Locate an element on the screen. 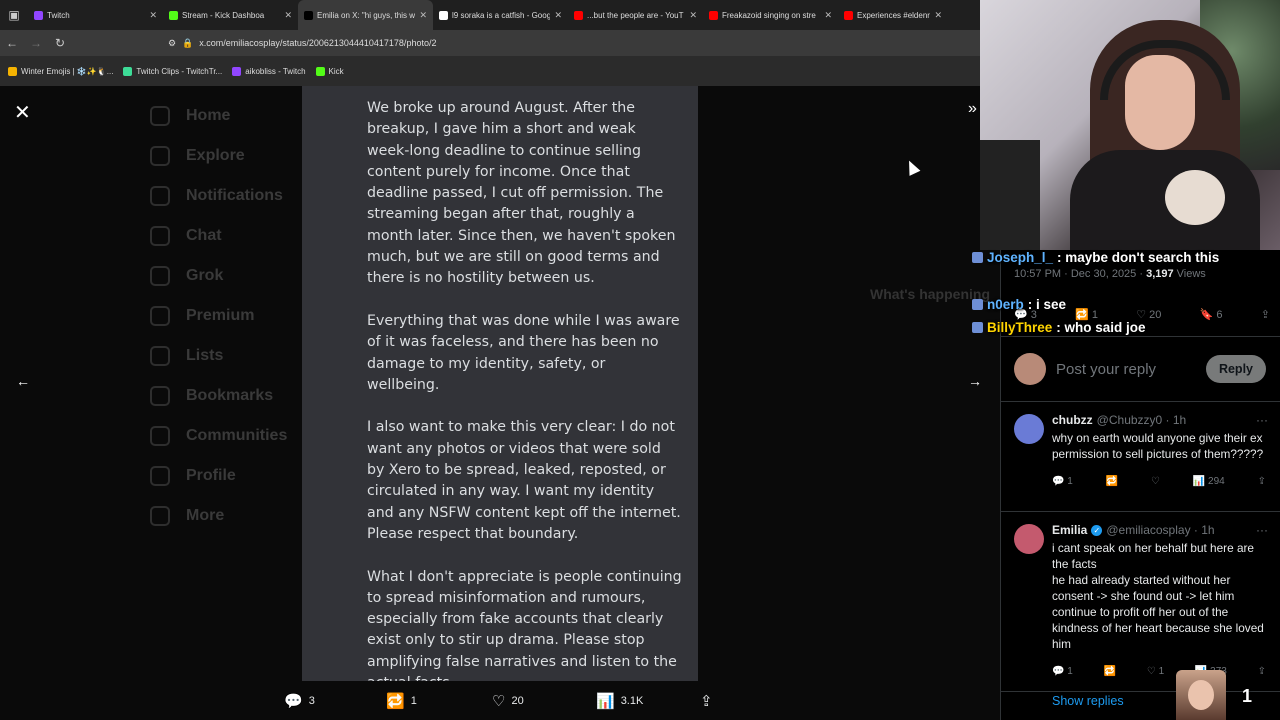 The height and width of the screenshot is (720, 1280). reload-icon: ↻ is located at coordinates (60, 43).